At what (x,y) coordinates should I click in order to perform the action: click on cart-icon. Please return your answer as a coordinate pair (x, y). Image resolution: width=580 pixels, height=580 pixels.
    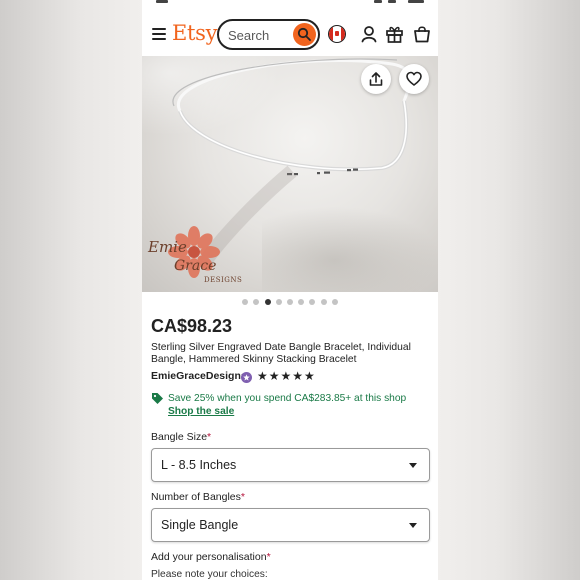
    Looking at the image, I should click on (422, 34).